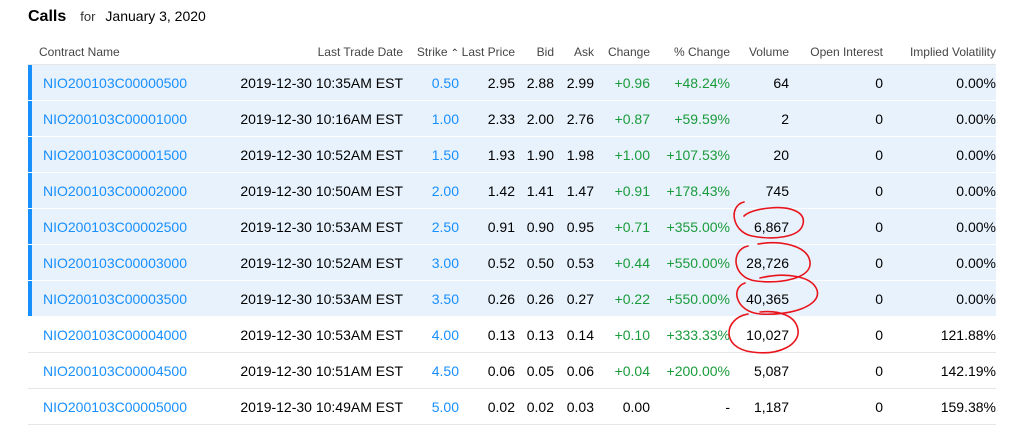 The width and height of the screenshot is (1018, 436). Describe the element at coordinates (690, 118) in the screenshot. I see `cell-pct-change: +59.59%` at that location.